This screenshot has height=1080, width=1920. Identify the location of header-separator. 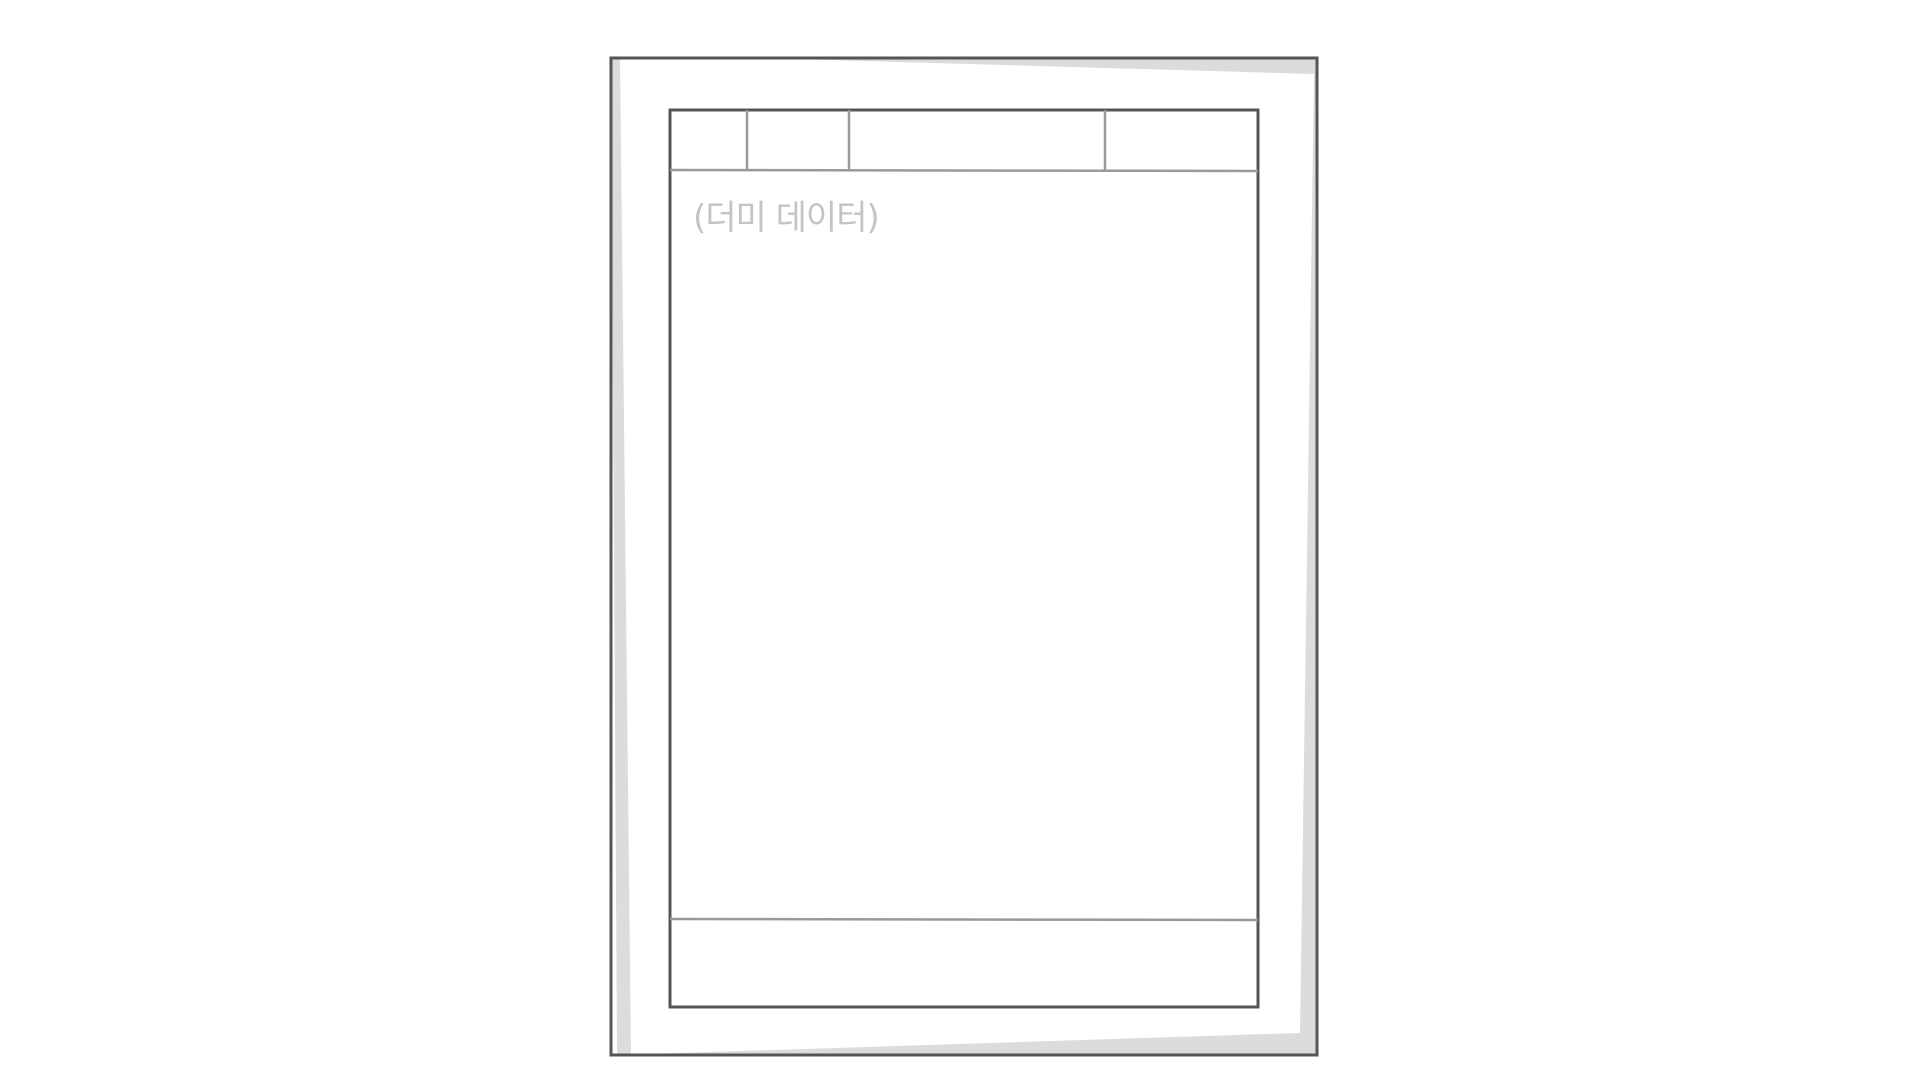
(964, 170).